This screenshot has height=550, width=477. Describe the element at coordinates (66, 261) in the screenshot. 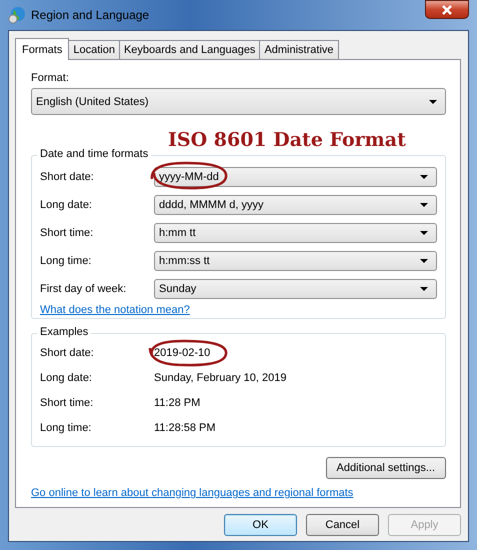

I see `field-label: Long time:` at that location.